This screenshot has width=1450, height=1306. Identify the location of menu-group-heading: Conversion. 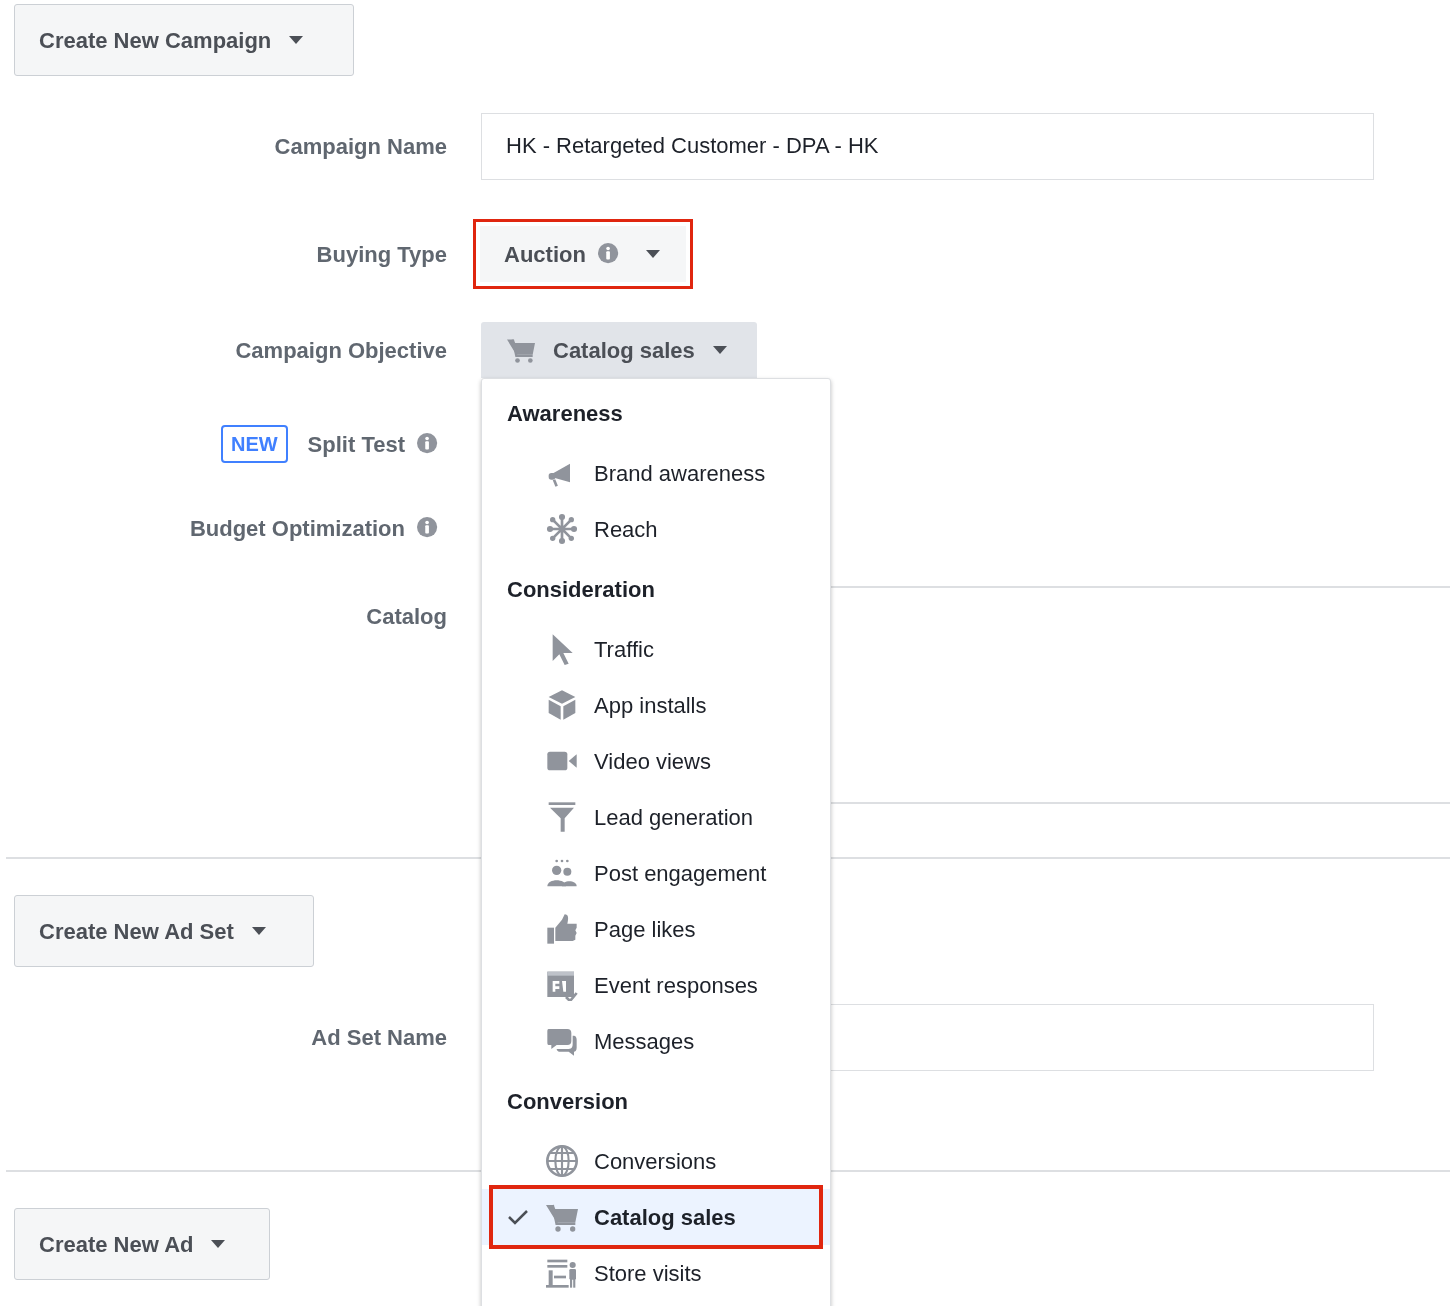
(568, 1101).